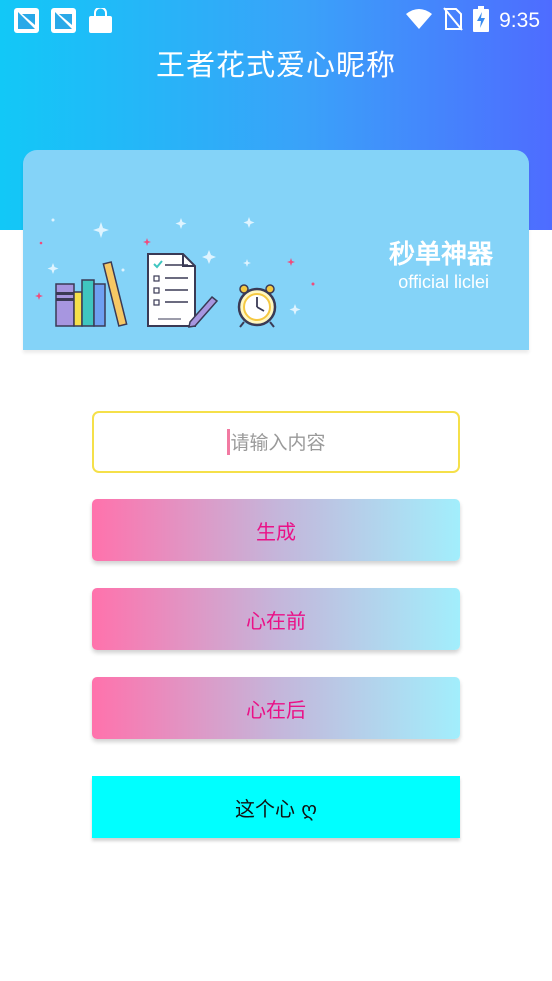  I want to click on books-icon, so click(91, 294).